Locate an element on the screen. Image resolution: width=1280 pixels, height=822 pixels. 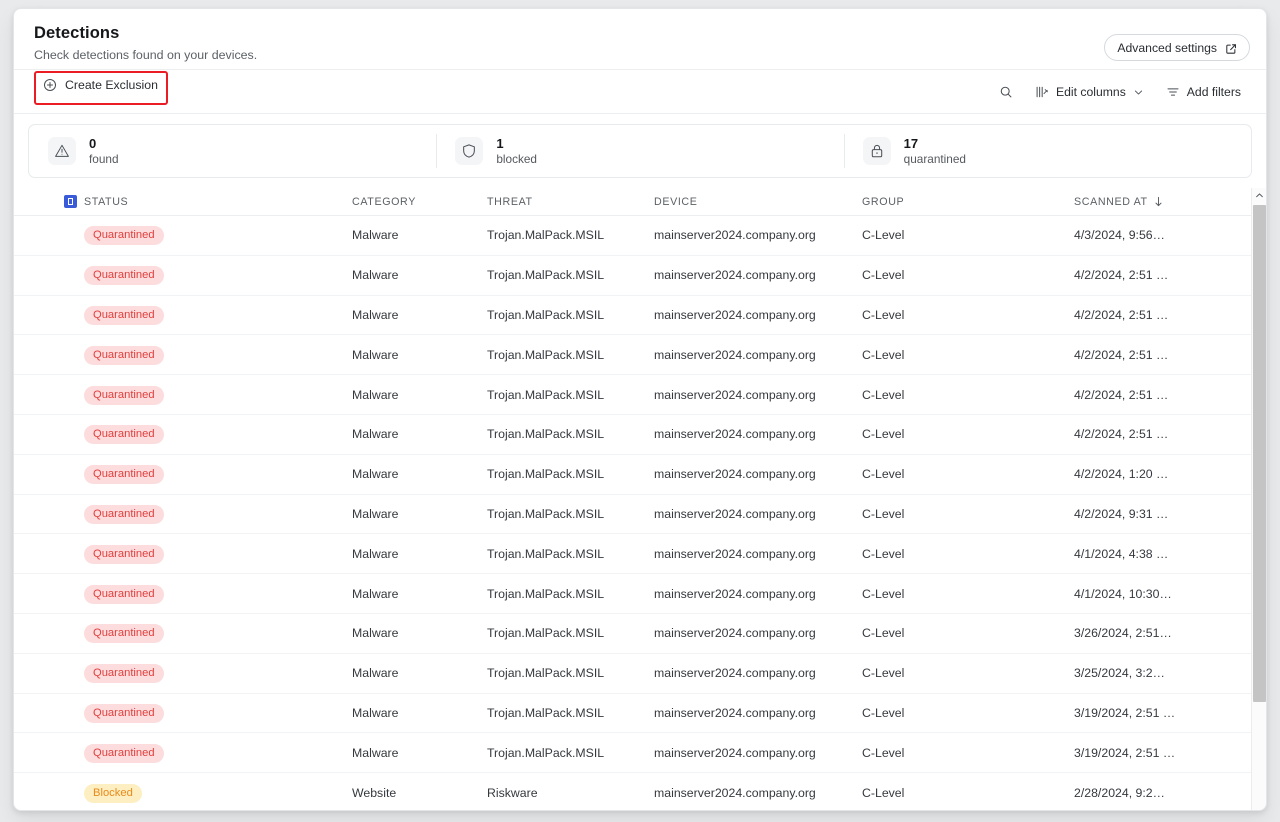
external-link-icon is located at coordinates (1231, 49).